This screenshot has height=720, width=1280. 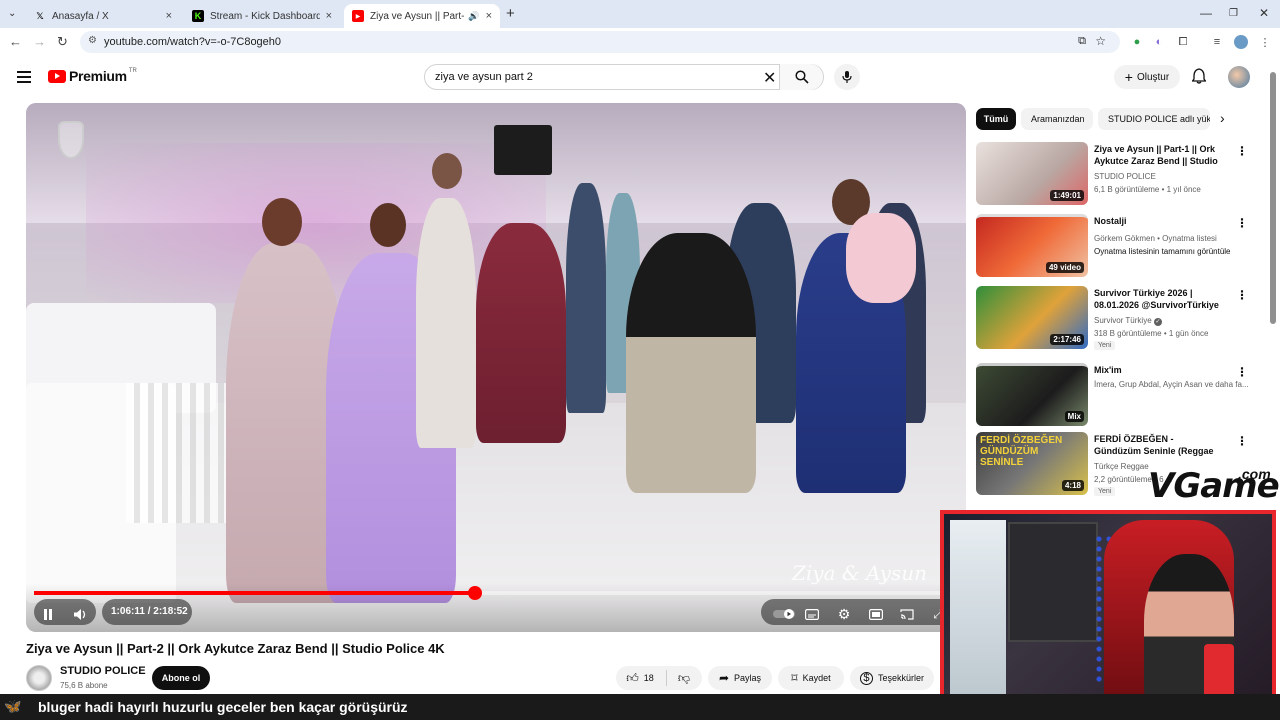 What do you see at coordinates (1032, 173) in the screenshot?
I see `video-thumbnail: 1:49:01` at bounding box center [1032, 173].